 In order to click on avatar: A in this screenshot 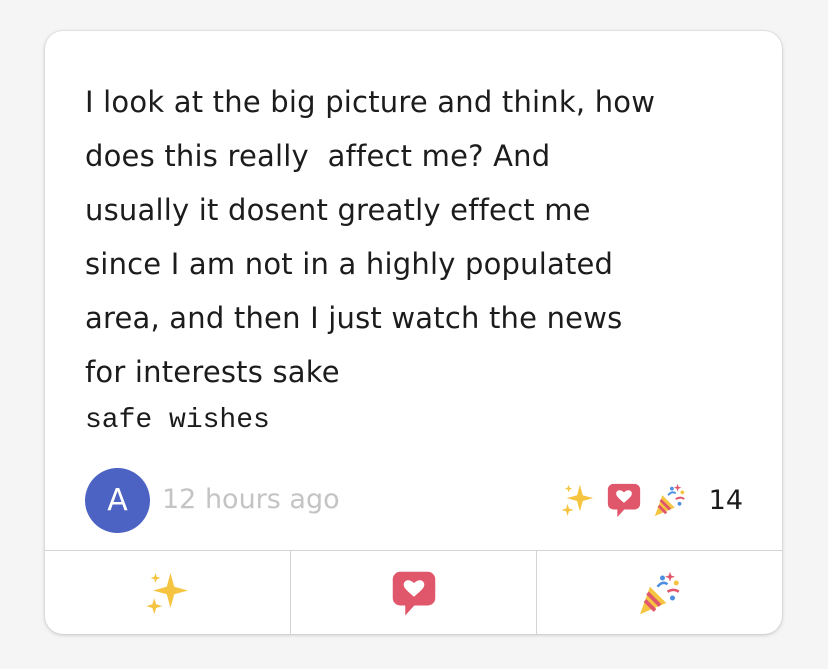, I will do `click(117, 500)`.